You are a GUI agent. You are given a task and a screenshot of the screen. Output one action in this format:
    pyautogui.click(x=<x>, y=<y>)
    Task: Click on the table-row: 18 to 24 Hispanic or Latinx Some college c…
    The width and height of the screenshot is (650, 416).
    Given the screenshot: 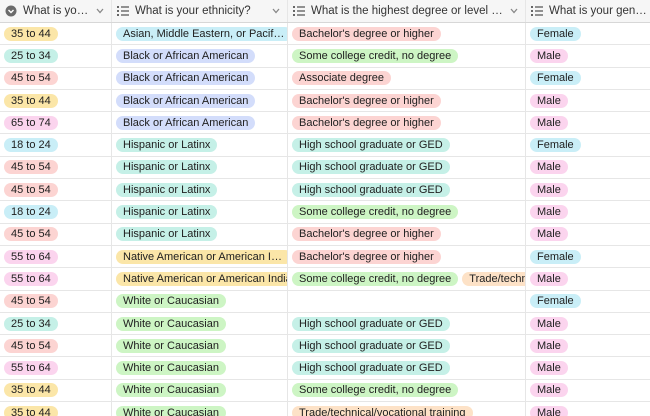 What is the action you would take?
    pyautogui.click(x=325, y=212)
    